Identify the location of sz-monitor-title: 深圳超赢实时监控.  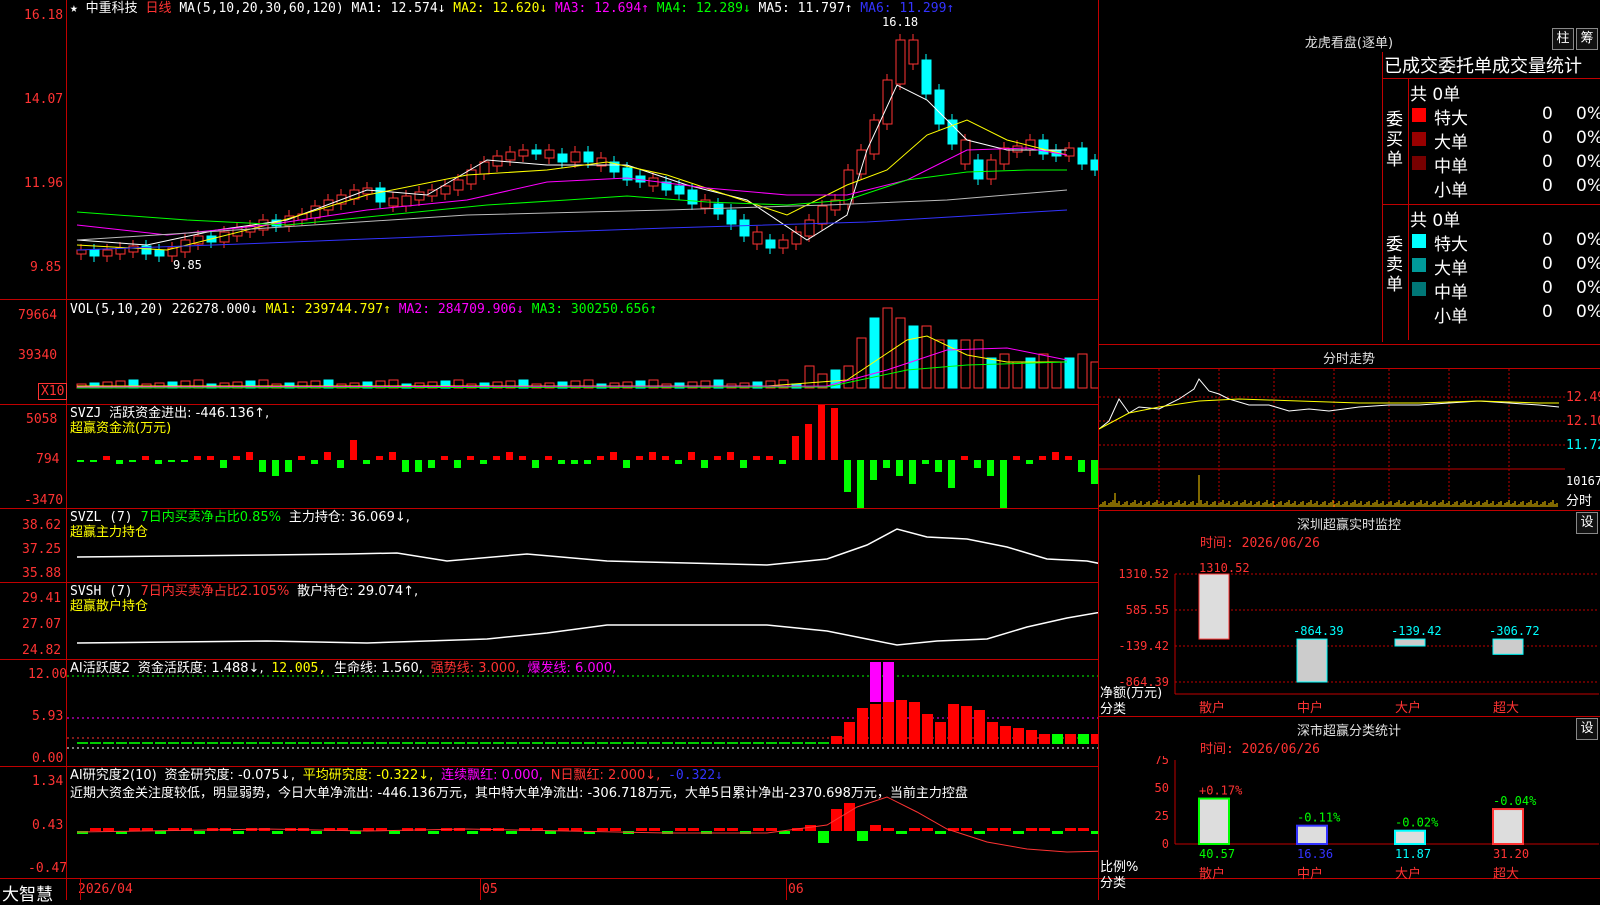
(1348, 525).